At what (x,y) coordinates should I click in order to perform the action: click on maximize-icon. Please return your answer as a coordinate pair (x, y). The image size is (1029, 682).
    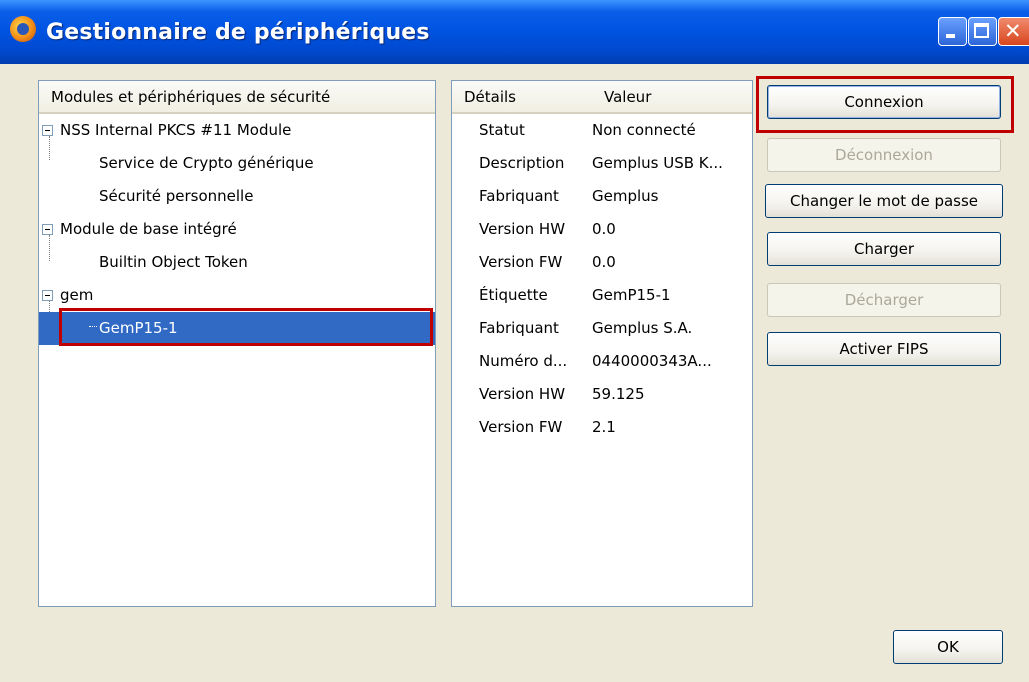
    Looking at the image, I should click on (981, 30).